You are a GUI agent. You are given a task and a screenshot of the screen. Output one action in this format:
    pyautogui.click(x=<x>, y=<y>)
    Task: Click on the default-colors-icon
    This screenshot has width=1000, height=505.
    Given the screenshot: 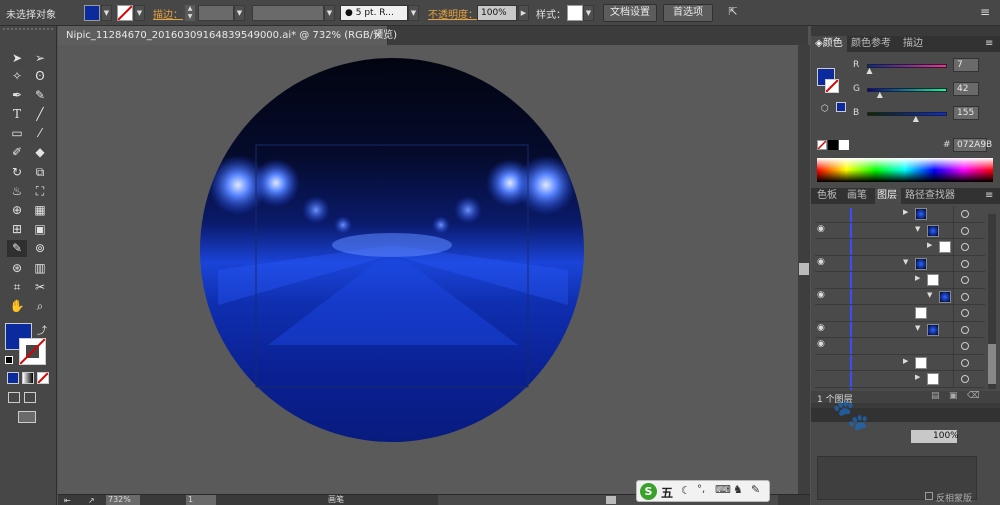 What is the action you would take?
    pyautogui.click(x=9, y=360)
    